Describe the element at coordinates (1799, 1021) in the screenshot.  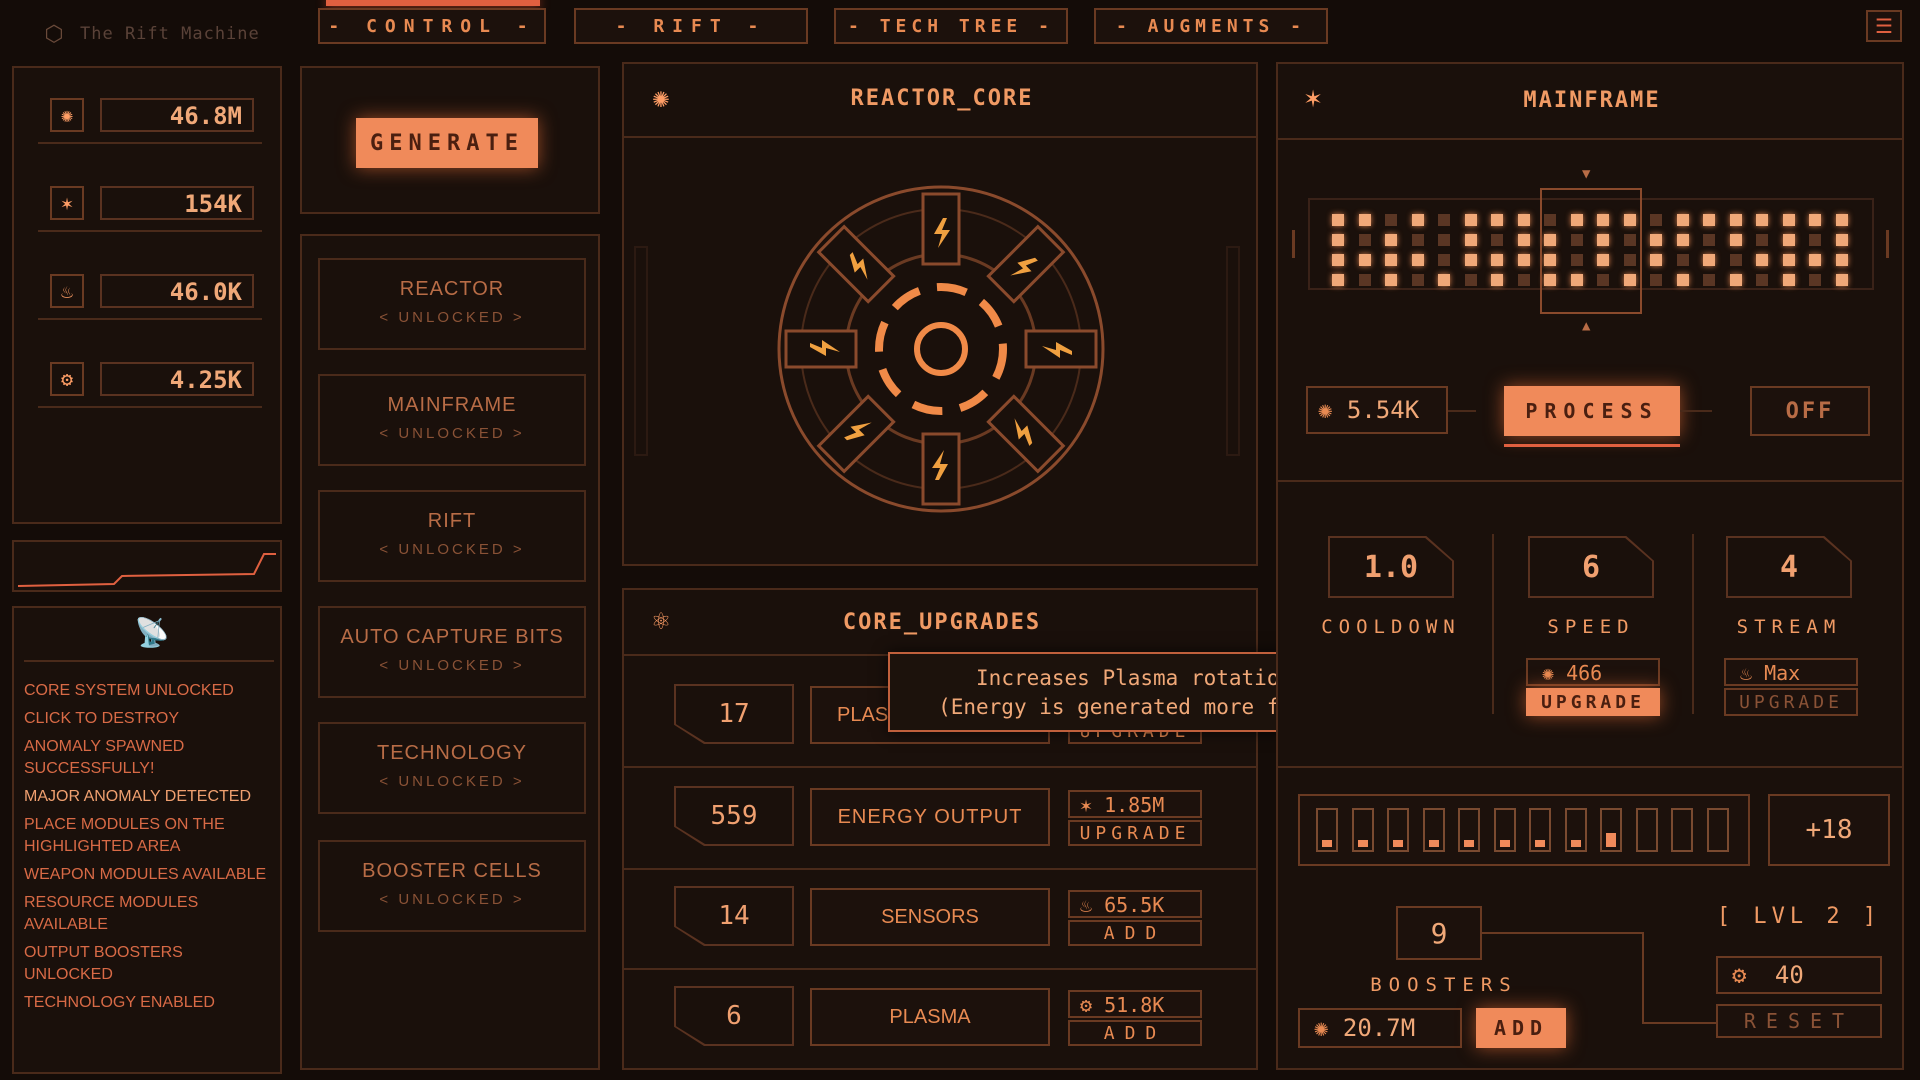
I see `reset-button: RESET` at that location.